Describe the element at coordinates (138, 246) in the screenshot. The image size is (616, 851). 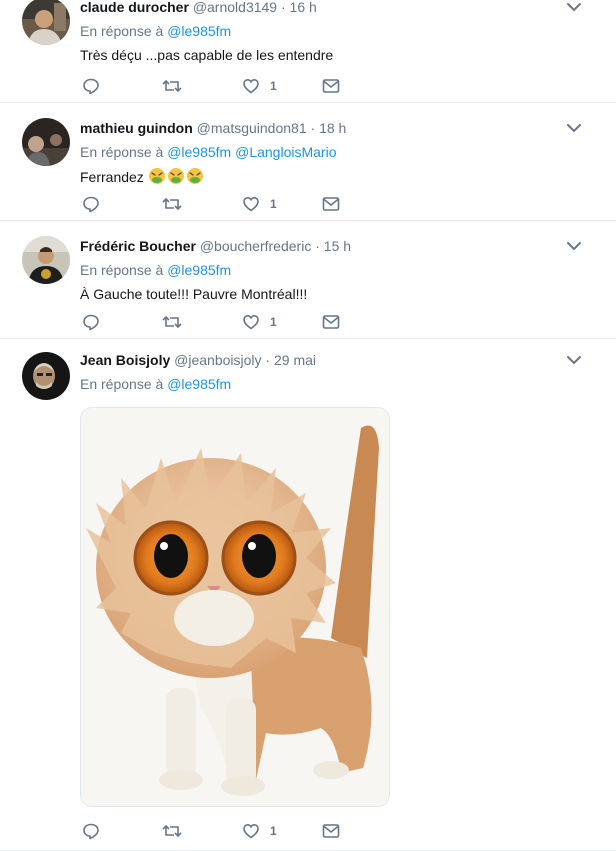
I see `fullname: Frédéric Boucher` at that location.